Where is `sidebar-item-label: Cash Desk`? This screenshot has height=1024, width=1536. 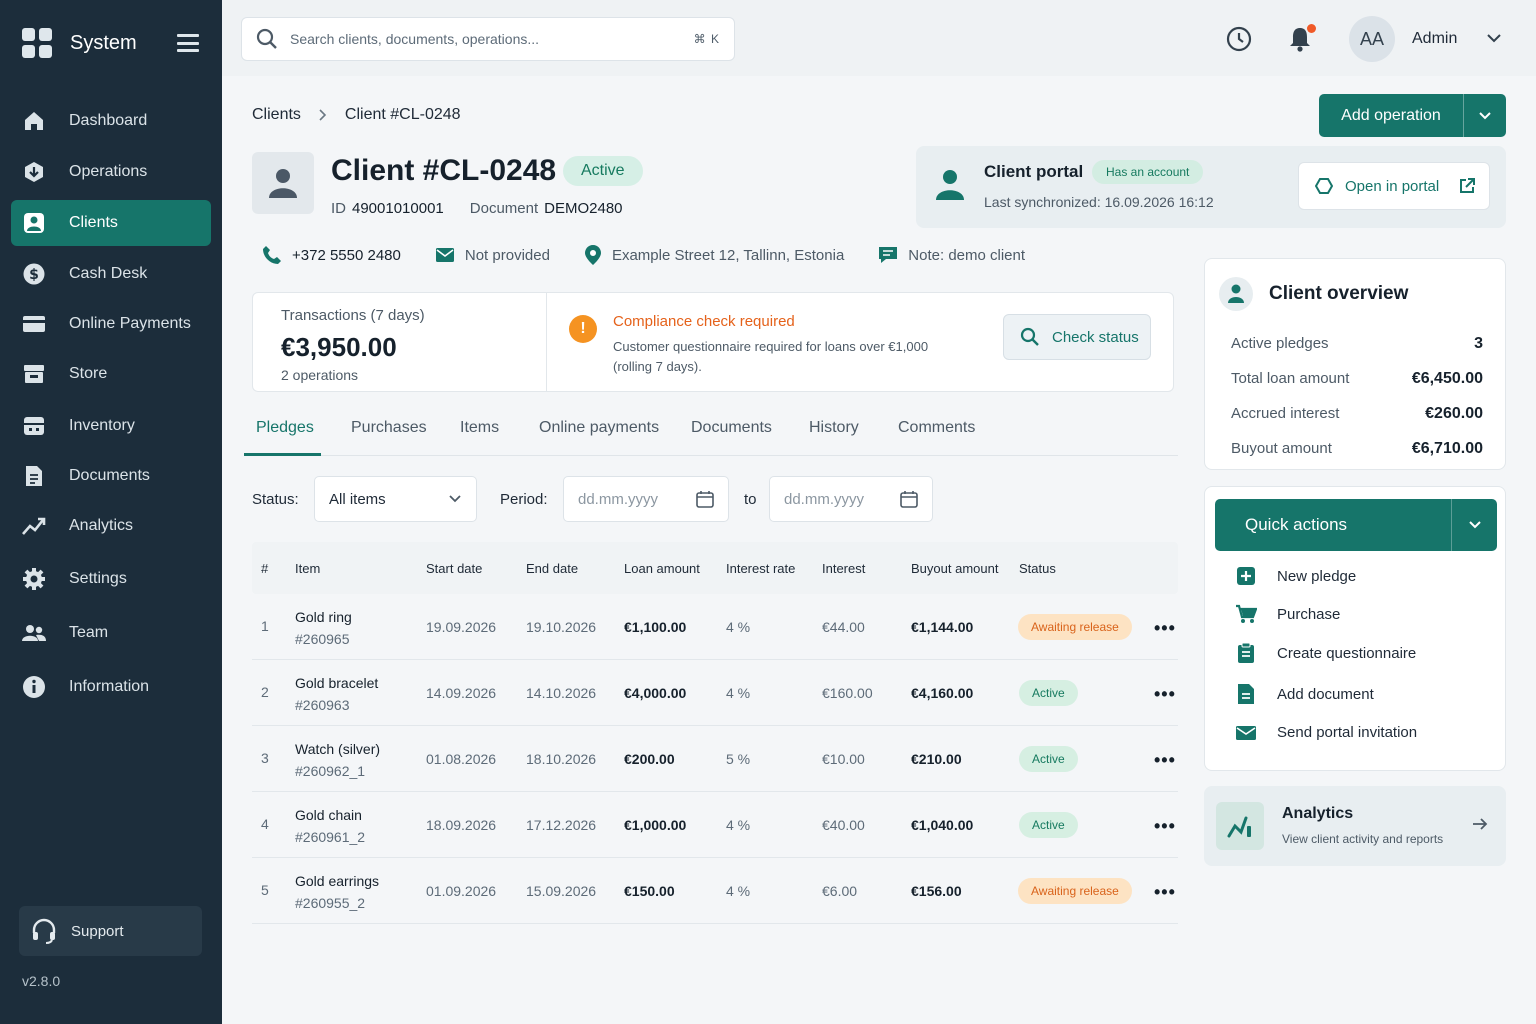 sidebar-item-label: Cash Desk is located at coordinates (108, 273).